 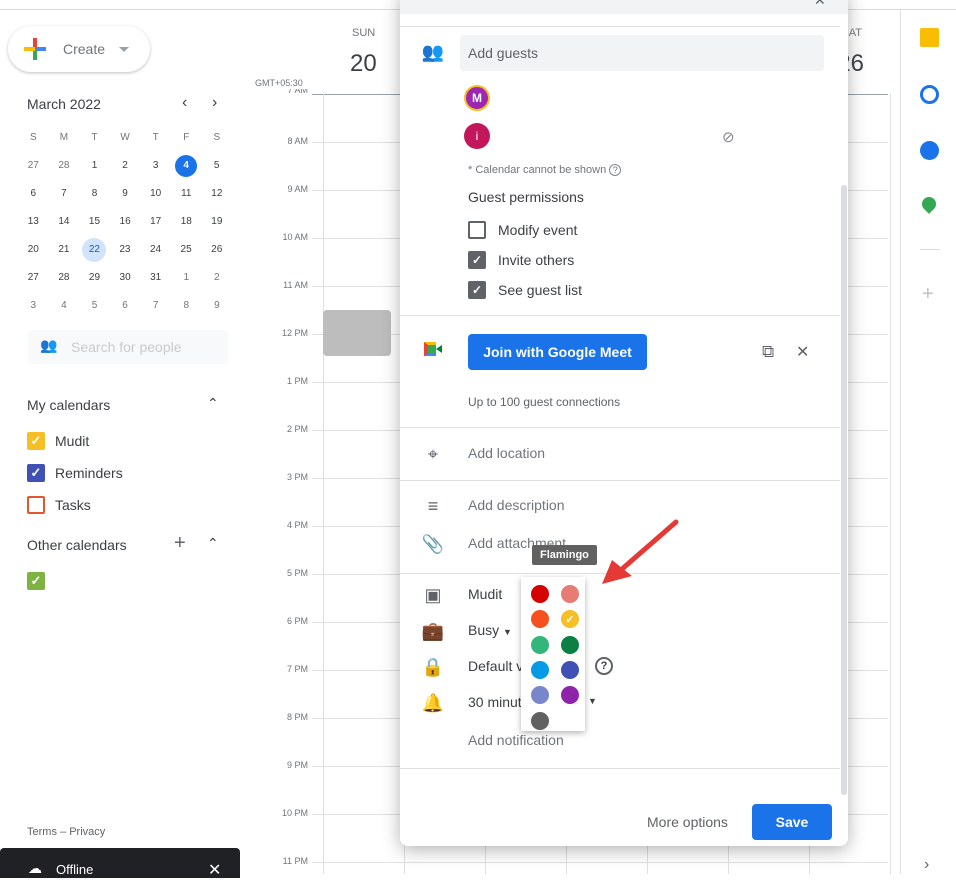 What do you see at coordinates (592, 701) in the screenshot?
I see `caret-down-icon: ▼` at bounding box center [592, 701].